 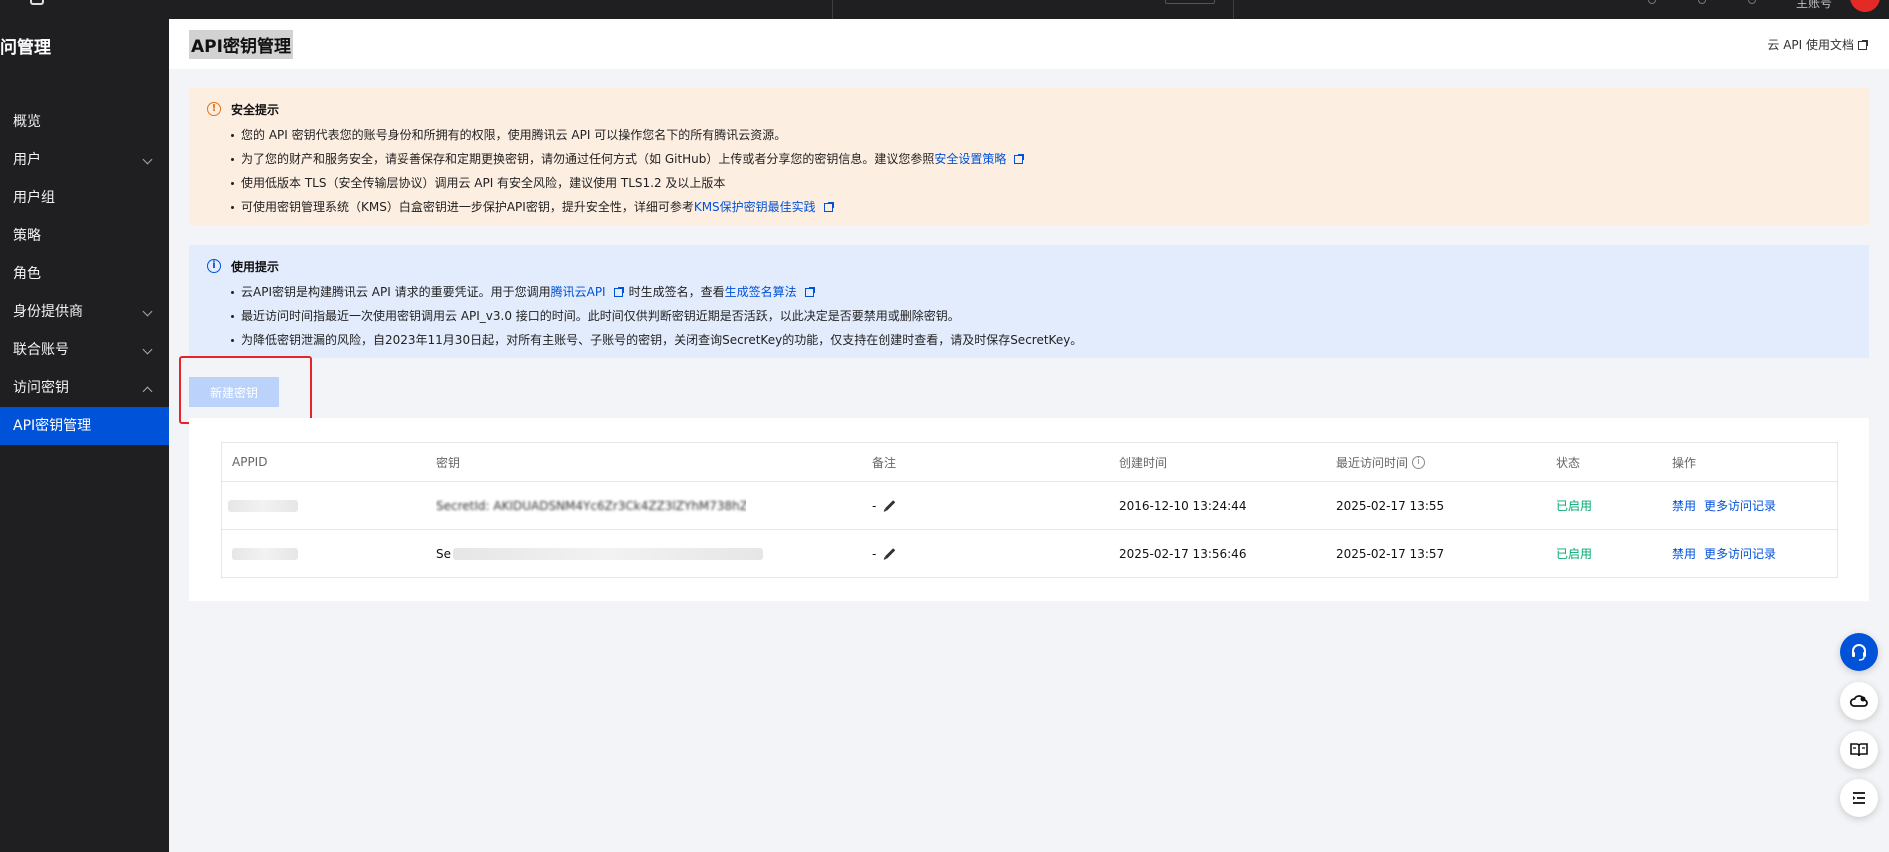 I want to click on headset-icon, so click(x=1859, y=652).